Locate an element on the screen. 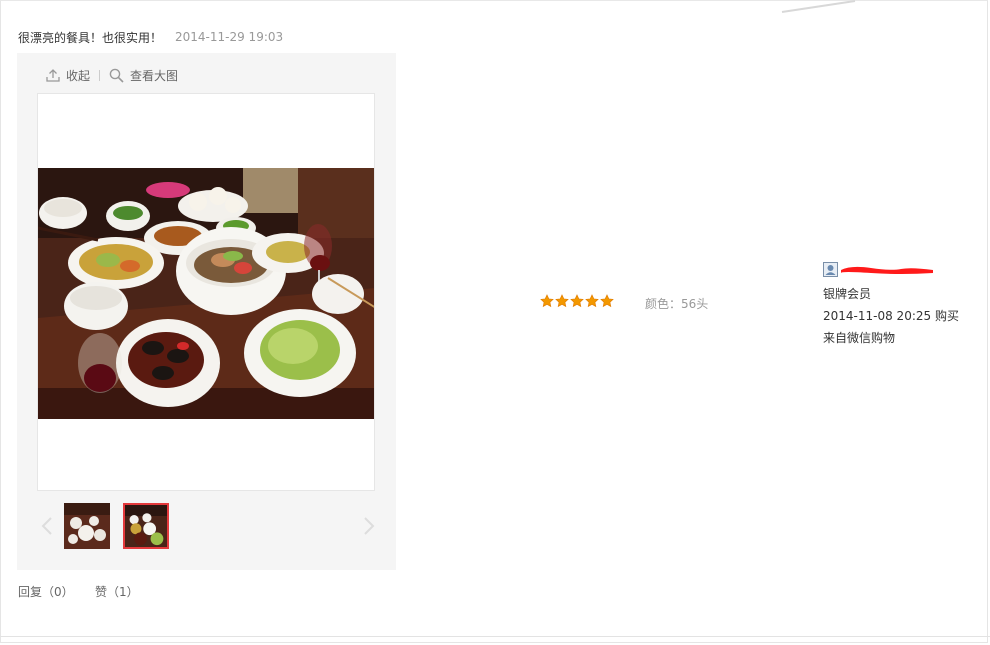 The image size is (990, 645). reply-link: 回复（0） is located at coordinates (46, 591).